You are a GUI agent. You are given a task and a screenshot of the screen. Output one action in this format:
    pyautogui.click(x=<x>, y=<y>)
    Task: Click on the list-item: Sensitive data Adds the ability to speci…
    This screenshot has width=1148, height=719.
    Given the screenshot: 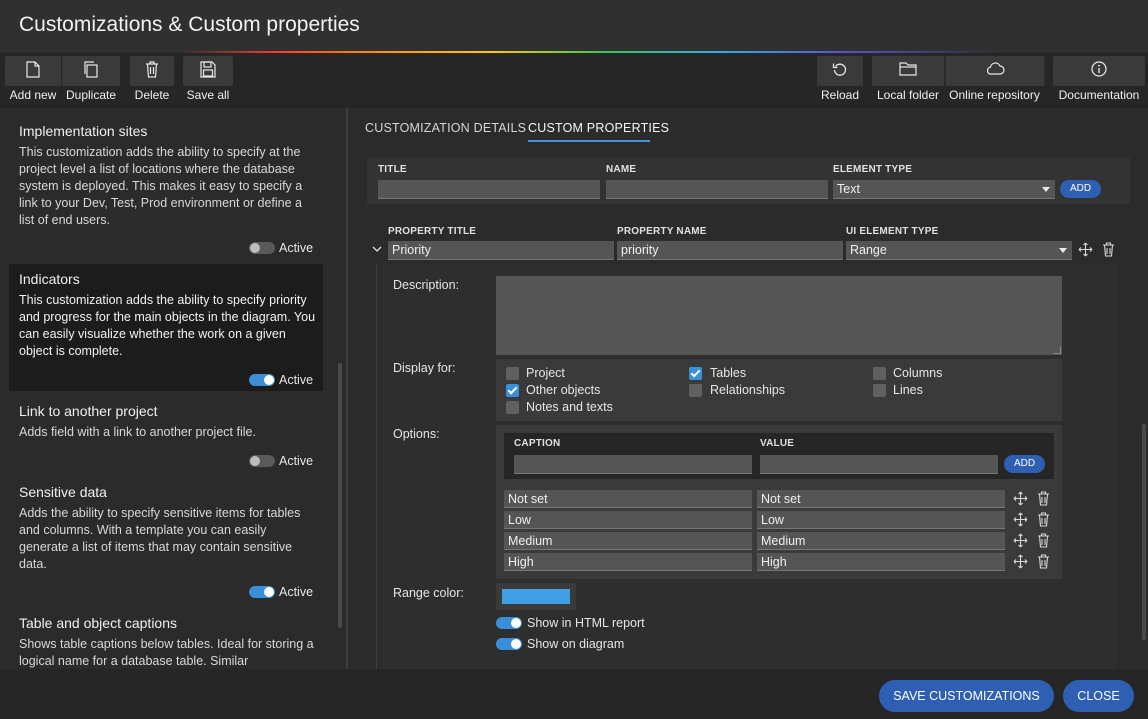 What is the action you would take?
    pyautogui.click(x=166, y=543)
    